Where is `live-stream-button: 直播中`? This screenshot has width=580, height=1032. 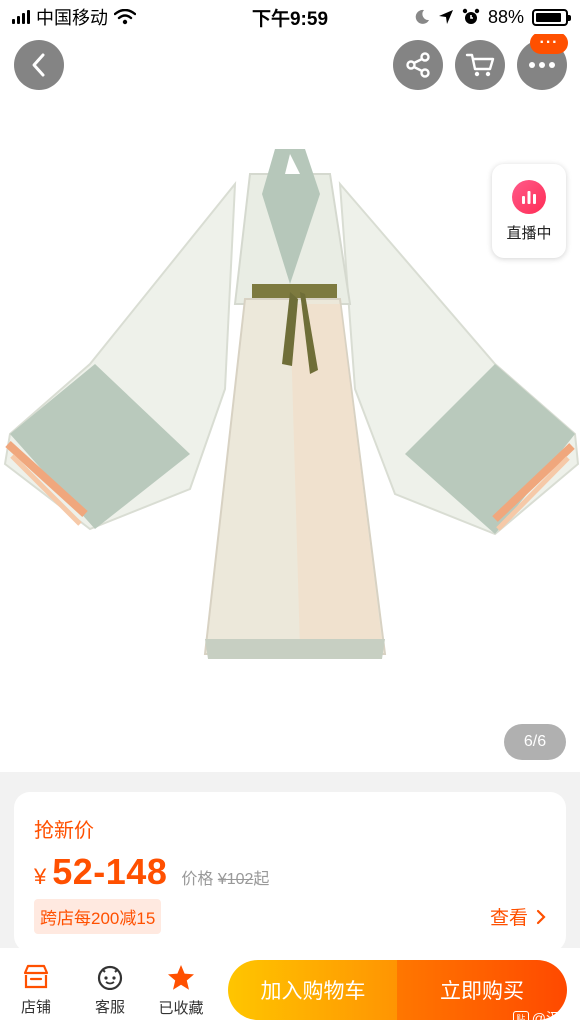 live-stream-button: 直播中 is located at coordinates (529, 211).